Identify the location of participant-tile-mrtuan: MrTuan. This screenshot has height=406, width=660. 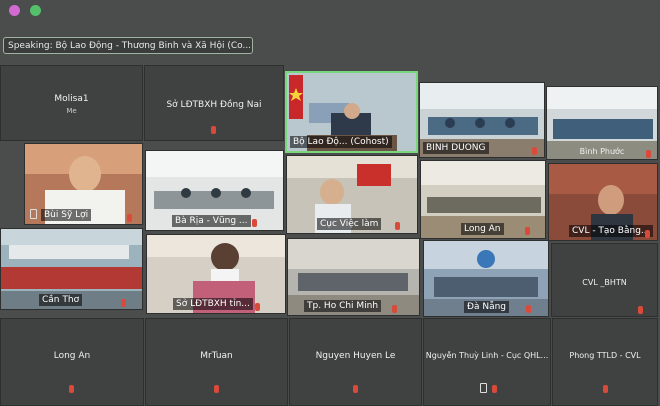
(216, 362).